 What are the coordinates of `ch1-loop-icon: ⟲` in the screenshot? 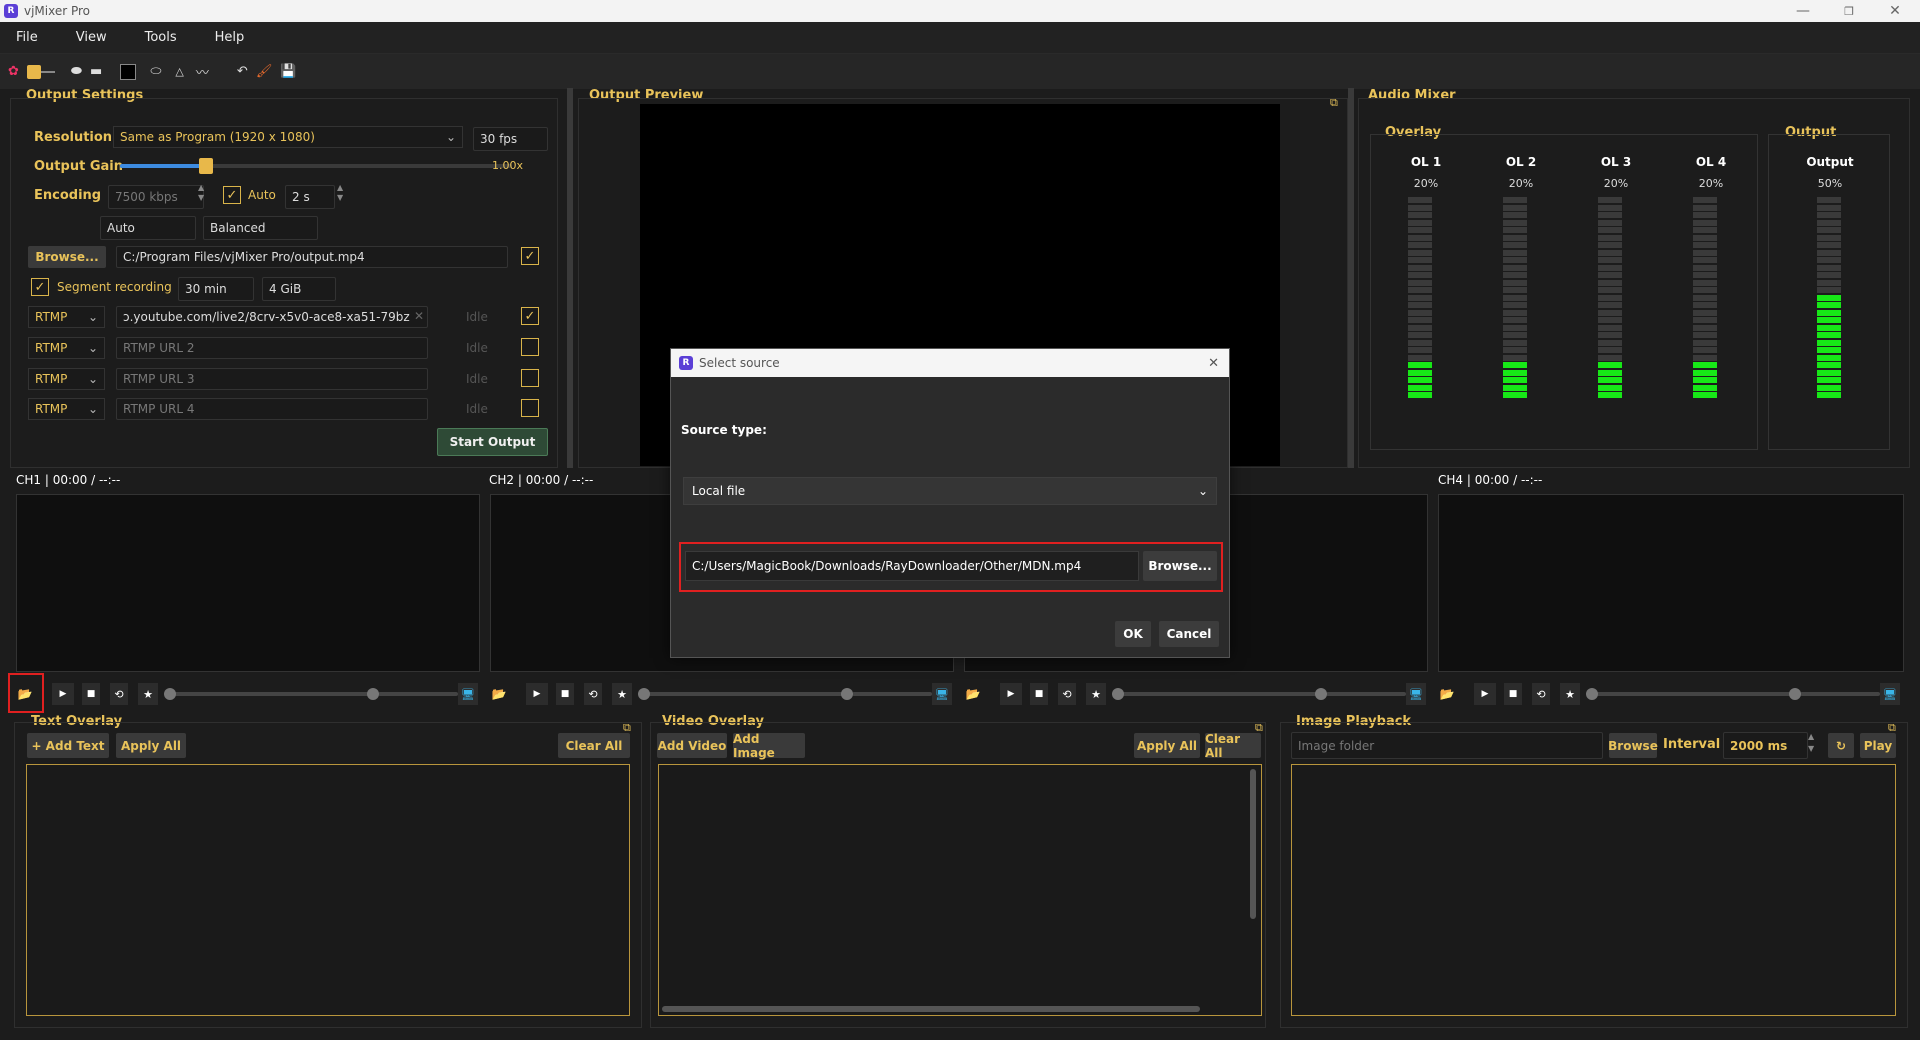 It's located at (119, 694).